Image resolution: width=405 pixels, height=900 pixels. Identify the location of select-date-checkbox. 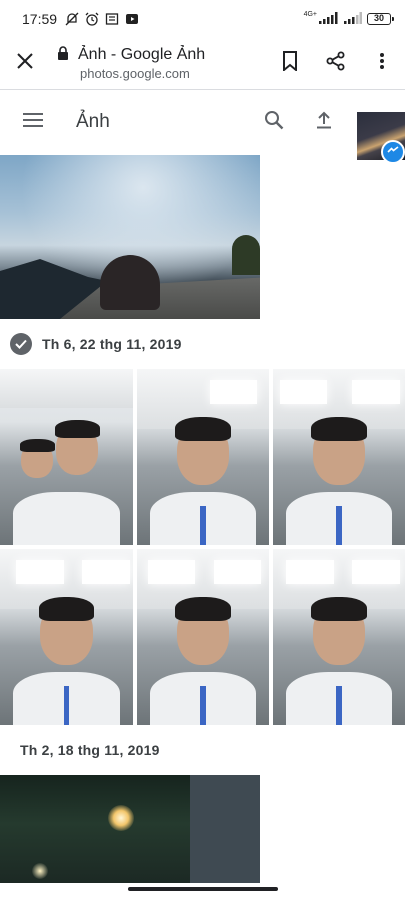
(21, 344).